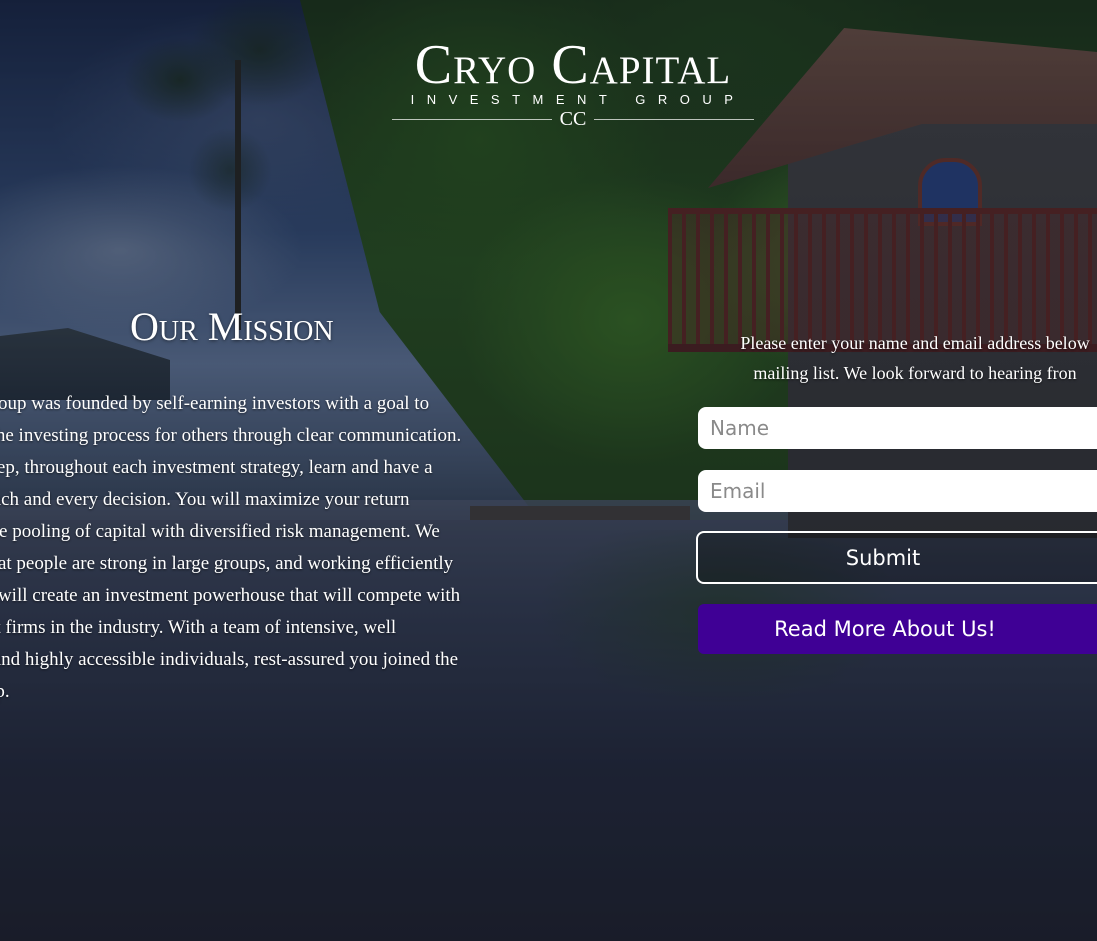 This screenshot has width=1097, height=941. What do you see at coordinates (5, 691) in the screenshot?
I see `mission-line: roup.` at bounding box center [5, 691].